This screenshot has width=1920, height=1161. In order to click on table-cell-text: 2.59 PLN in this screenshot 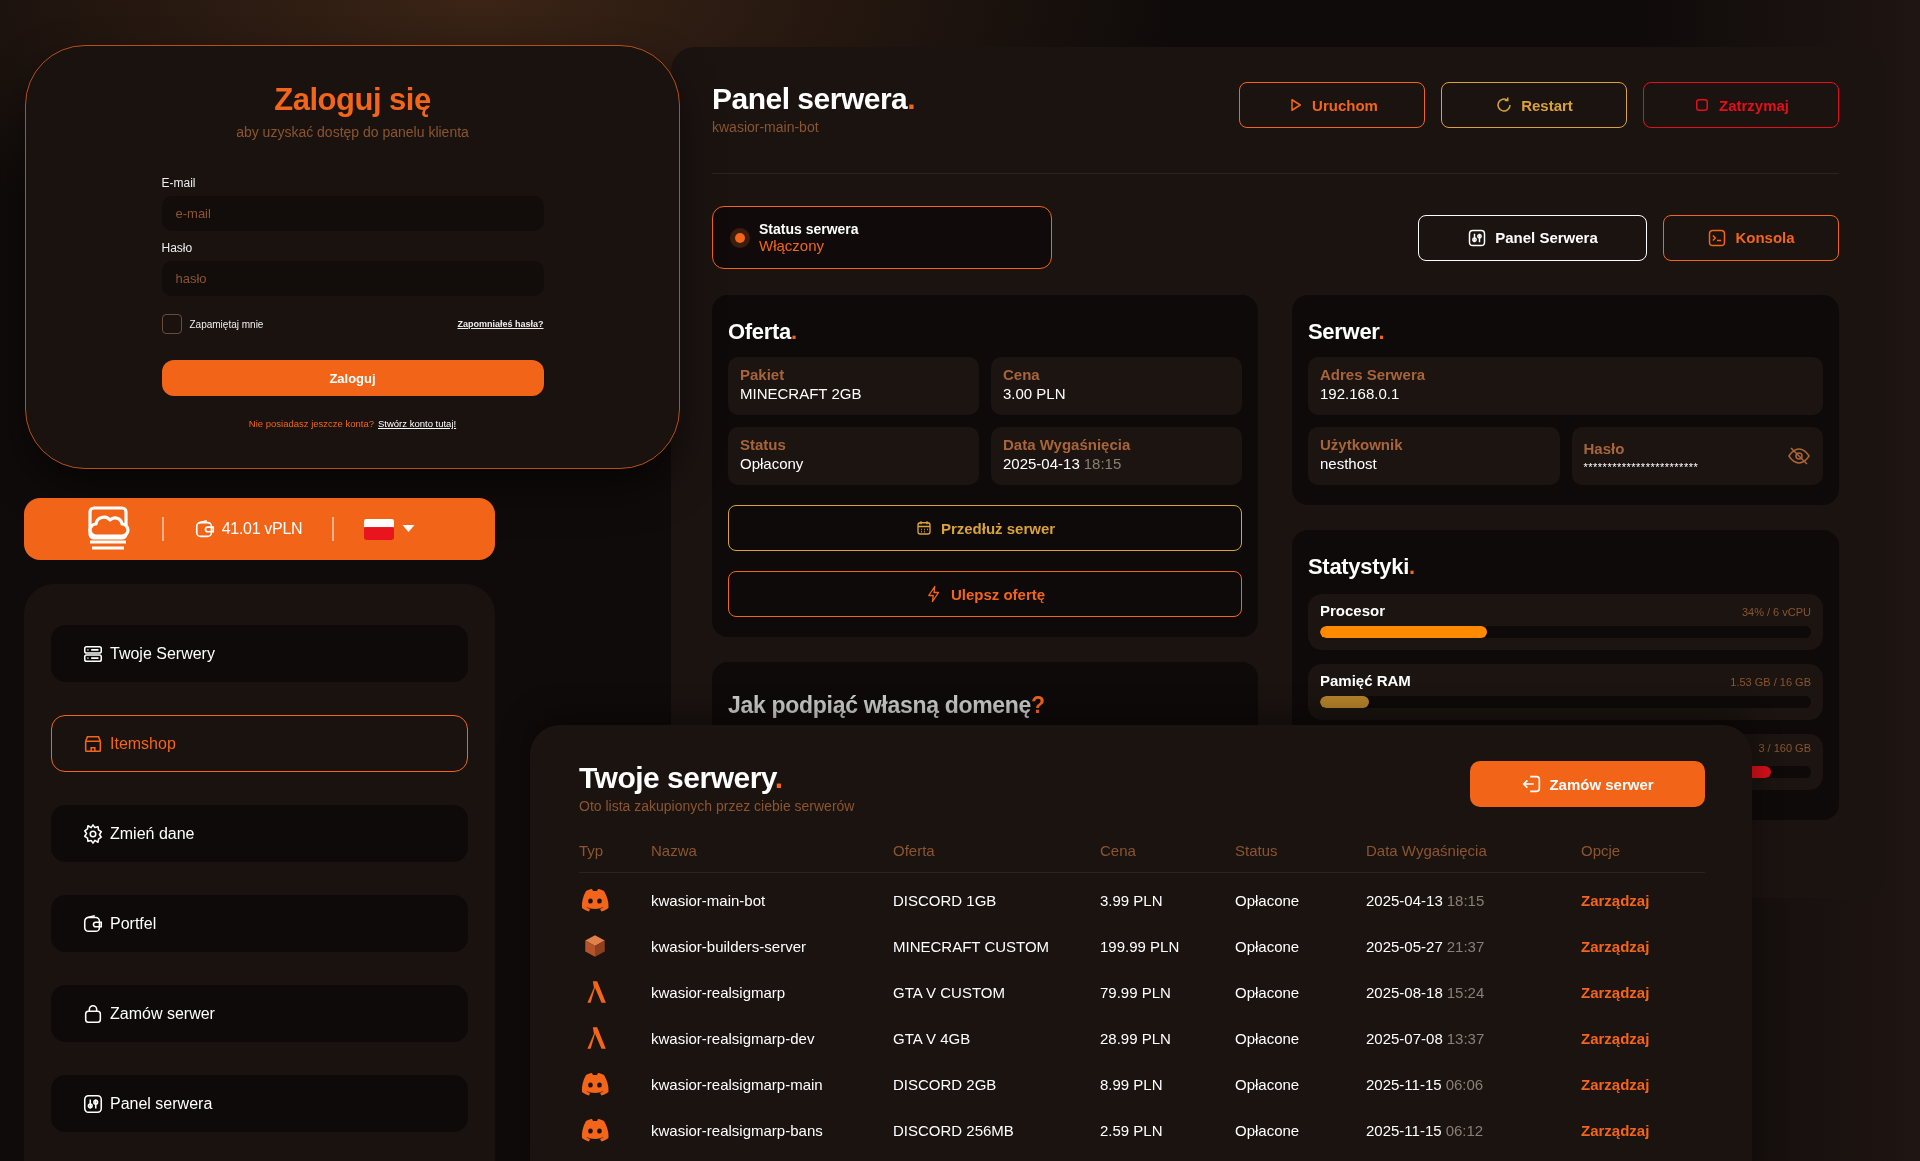, I will do `click(1132, 1130)`.